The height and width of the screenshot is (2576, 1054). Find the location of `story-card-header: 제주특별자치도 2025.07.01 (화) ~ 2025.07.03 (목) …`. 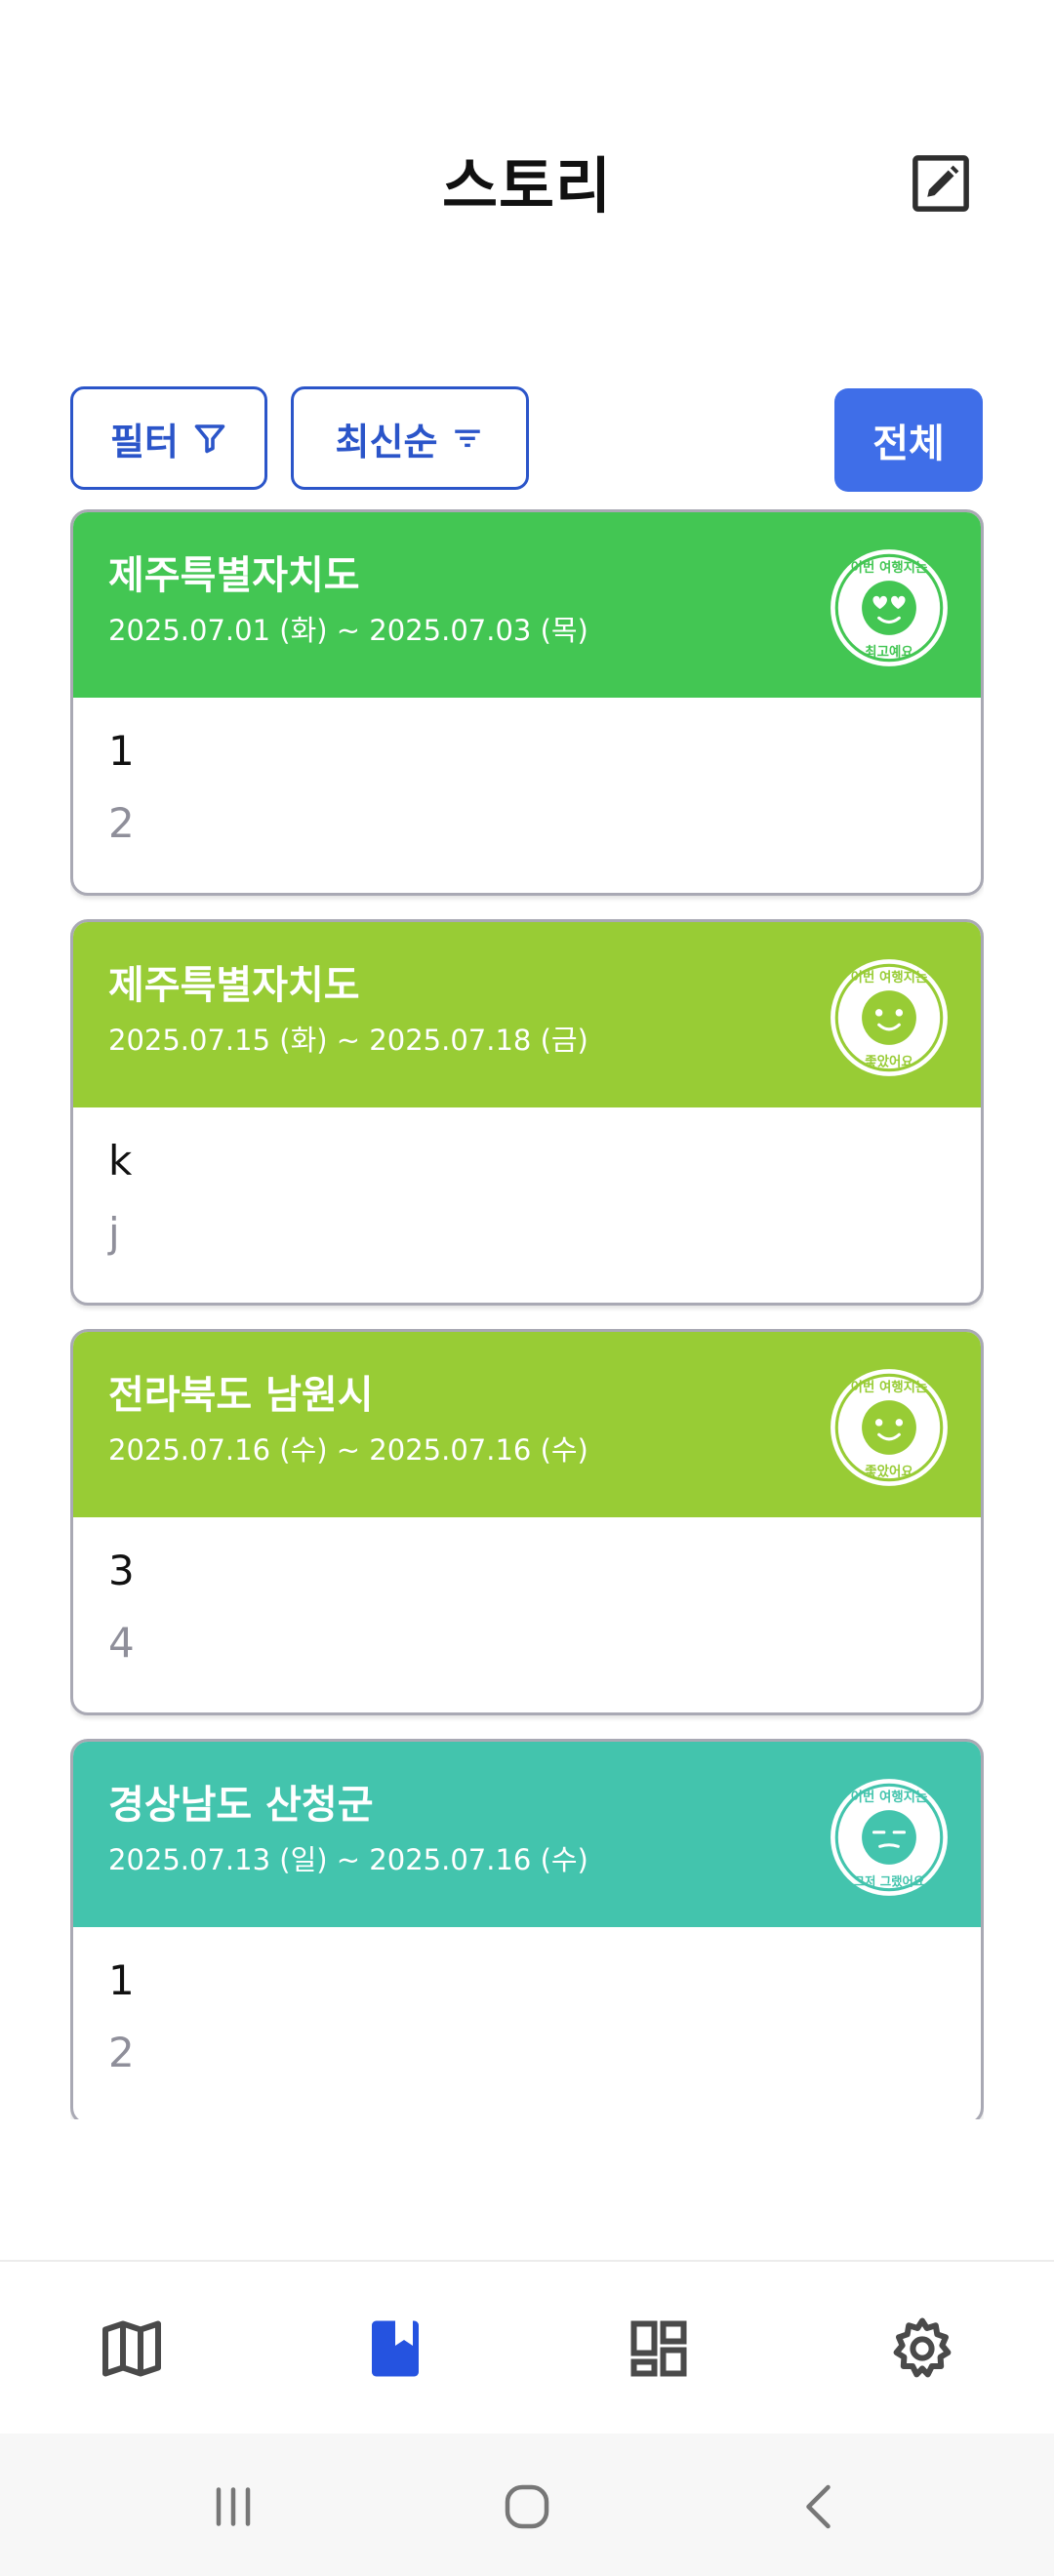

story-card-header: 제주특별자치도 2025.07.01 (화) ~ 2025.07.03 (목) … is located at coordinates (527, 605).